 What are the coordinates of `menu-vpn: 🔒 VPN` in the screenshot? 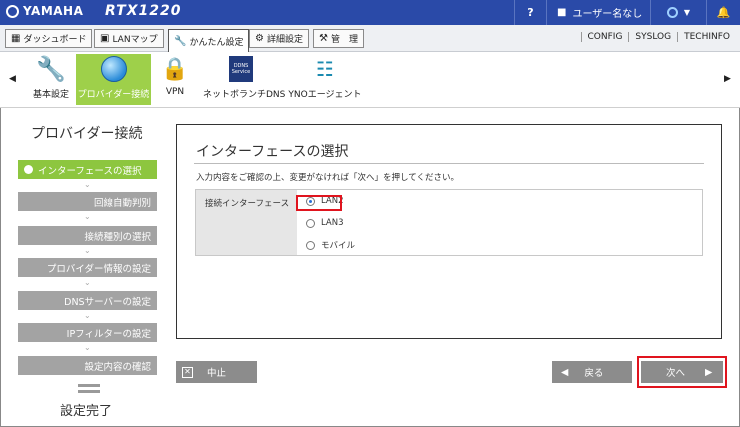 It's located at (175, 76).